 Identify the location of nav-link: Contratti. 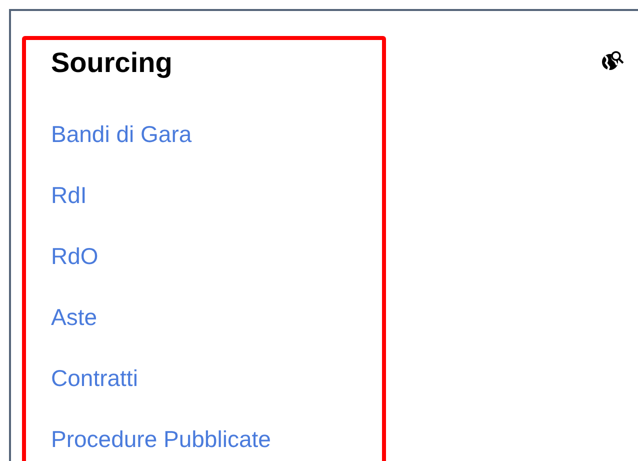
(94, 378).